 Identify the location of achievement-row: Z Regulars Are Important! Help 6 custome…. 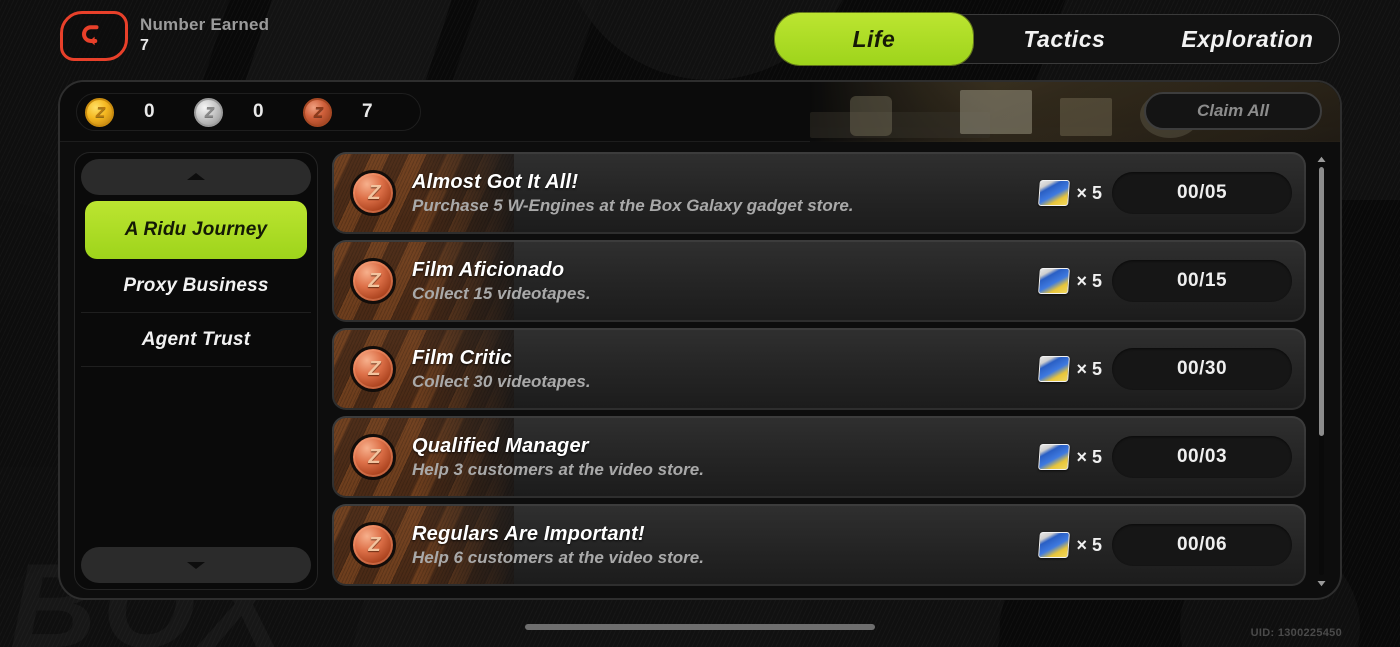
(819, 545).